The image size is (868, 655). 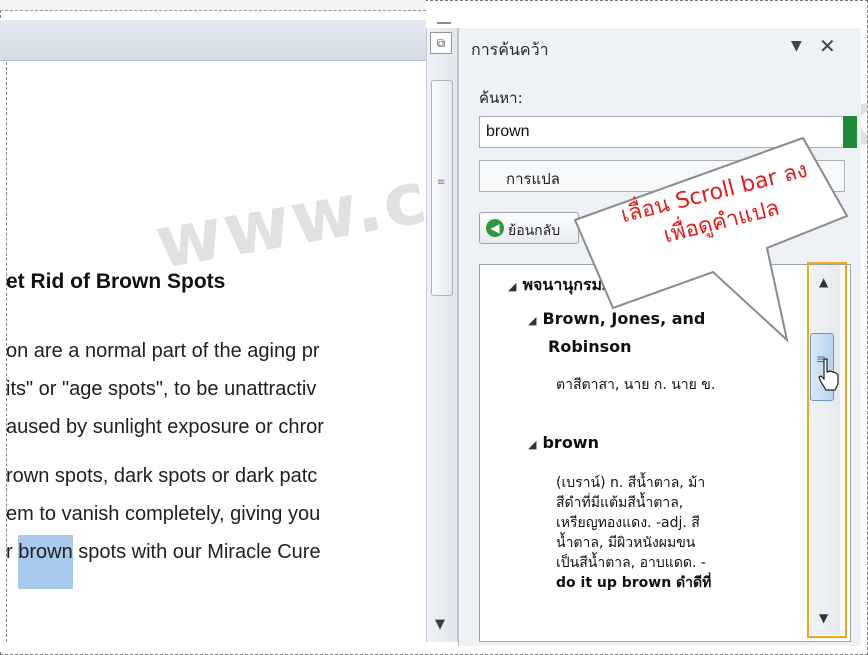 I want to click on result-subheading-label: brown, so click(x=570, y=442).